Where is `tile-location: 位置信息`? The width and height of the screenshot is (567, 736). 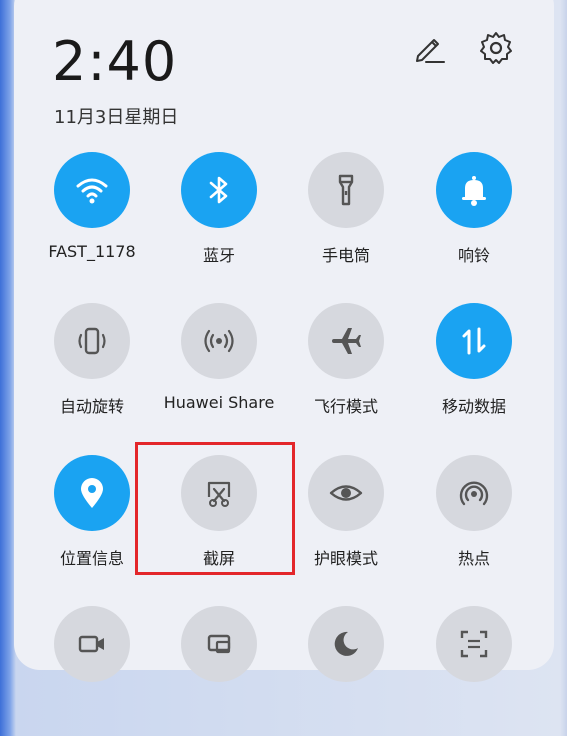 tile-location: 位置信息 is located at coordinates (92, 520).